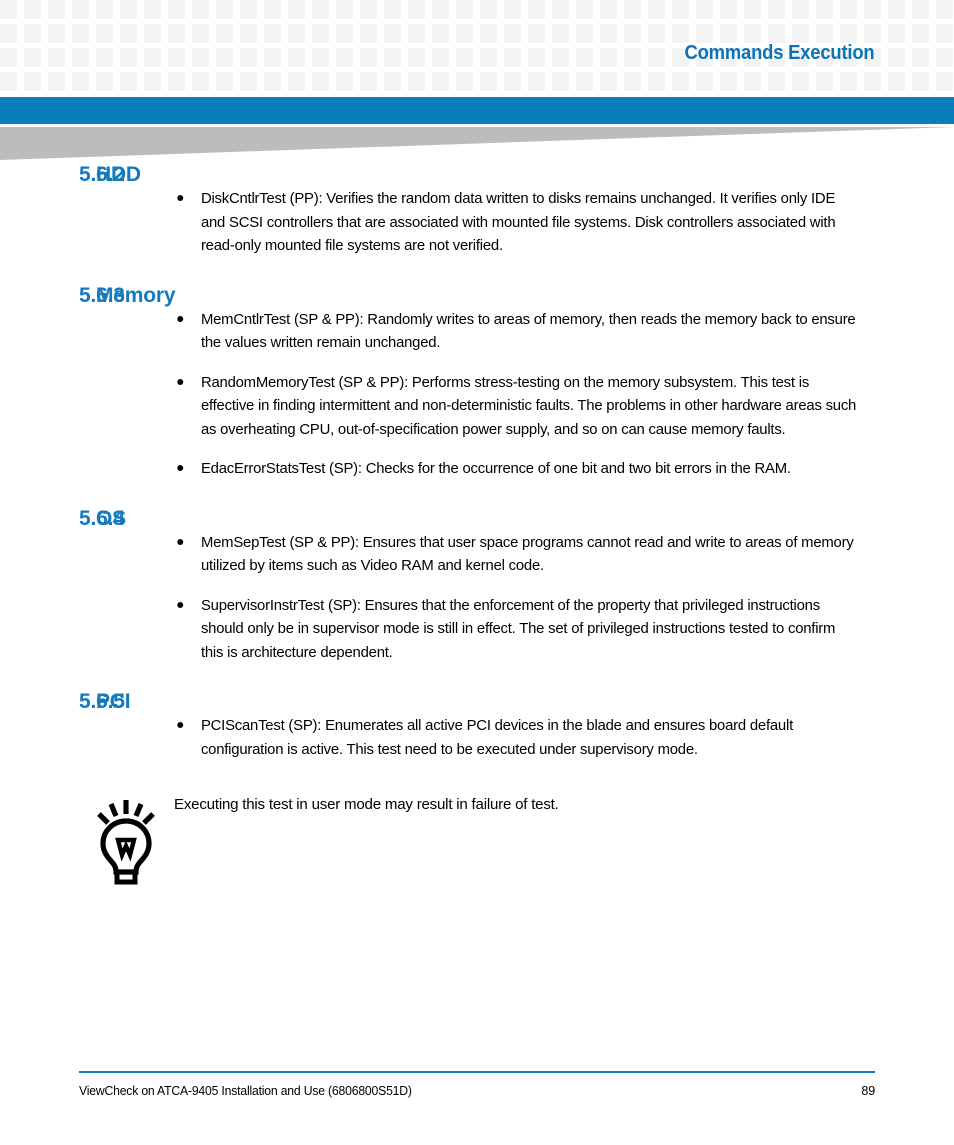 The image size is (954, 1145). What do you see at coordinates (126, 842) in the screenshot?
I see `lightbulb-tip-icon` at bounding box center [126, 842].